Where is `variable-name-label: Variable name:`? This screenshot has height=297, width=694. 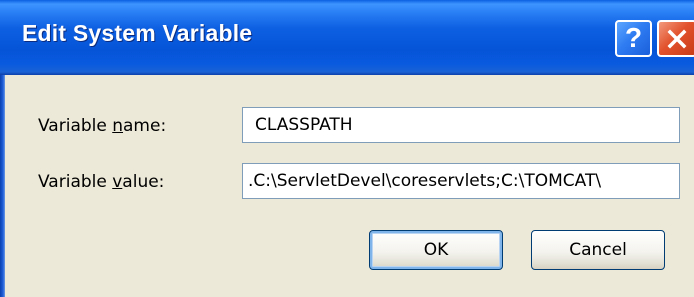 variable-name-label: Variable name: is located at coordinates (102, 126).